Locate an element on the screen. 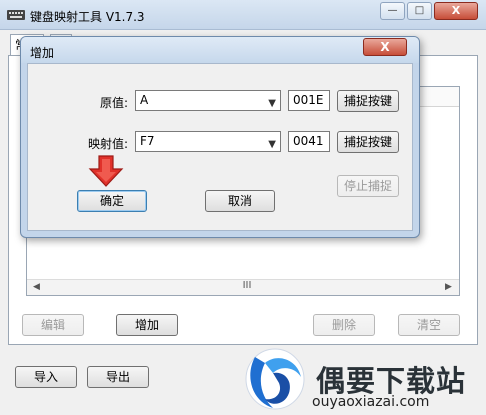 This screenshot has height=415, width=486. scroll-left-icon: ◀ is located at coordinates (36, 287).